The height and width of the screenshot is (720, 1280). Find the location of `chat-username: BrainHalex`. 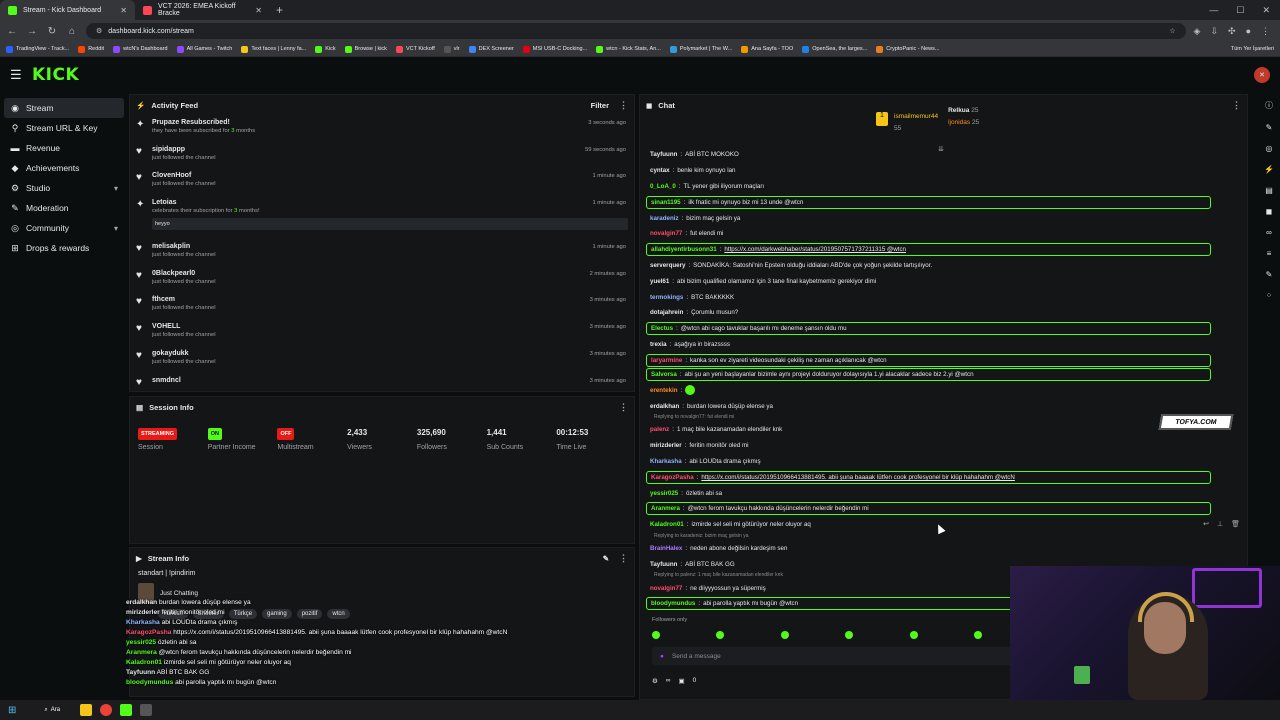

chat-username: BrainHalex is located at coordinates (666, 548).